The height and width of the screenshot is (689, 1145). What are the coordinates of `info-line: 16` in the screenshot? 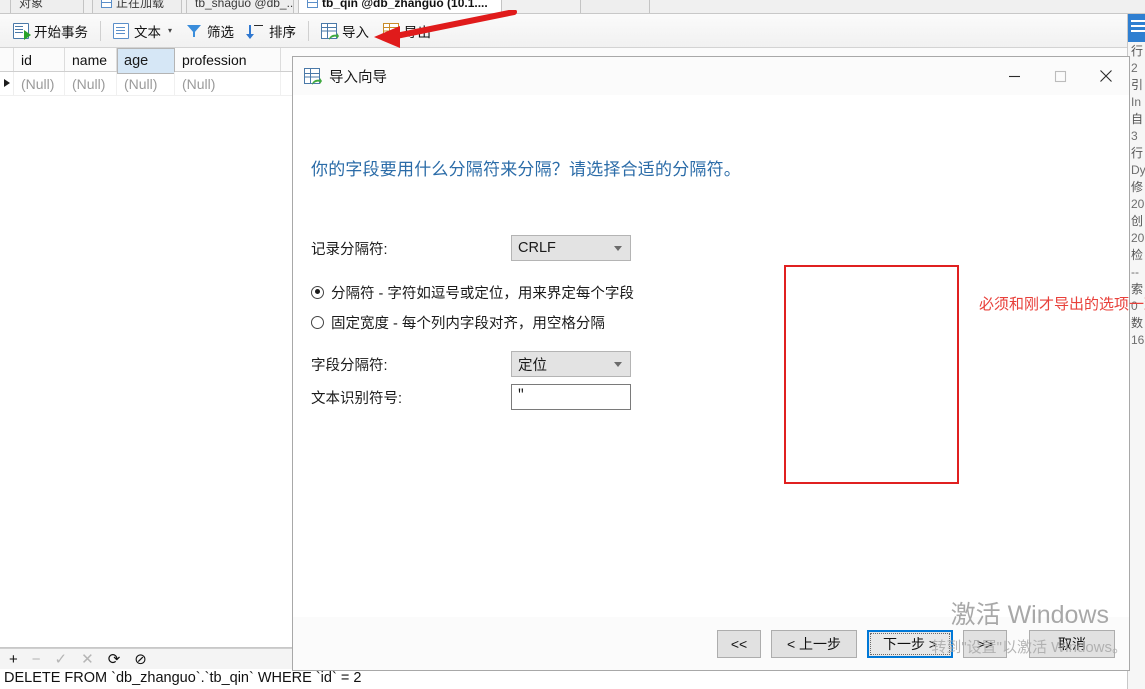 It's located at (1138, 340).